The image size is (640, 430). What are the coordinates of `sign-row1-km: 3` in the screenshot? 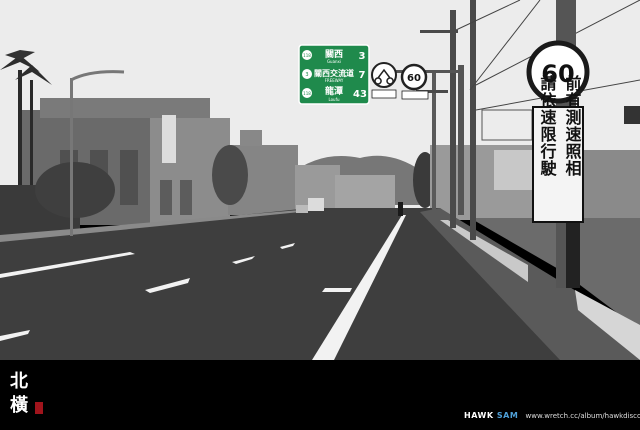 It's located at (362, 56).